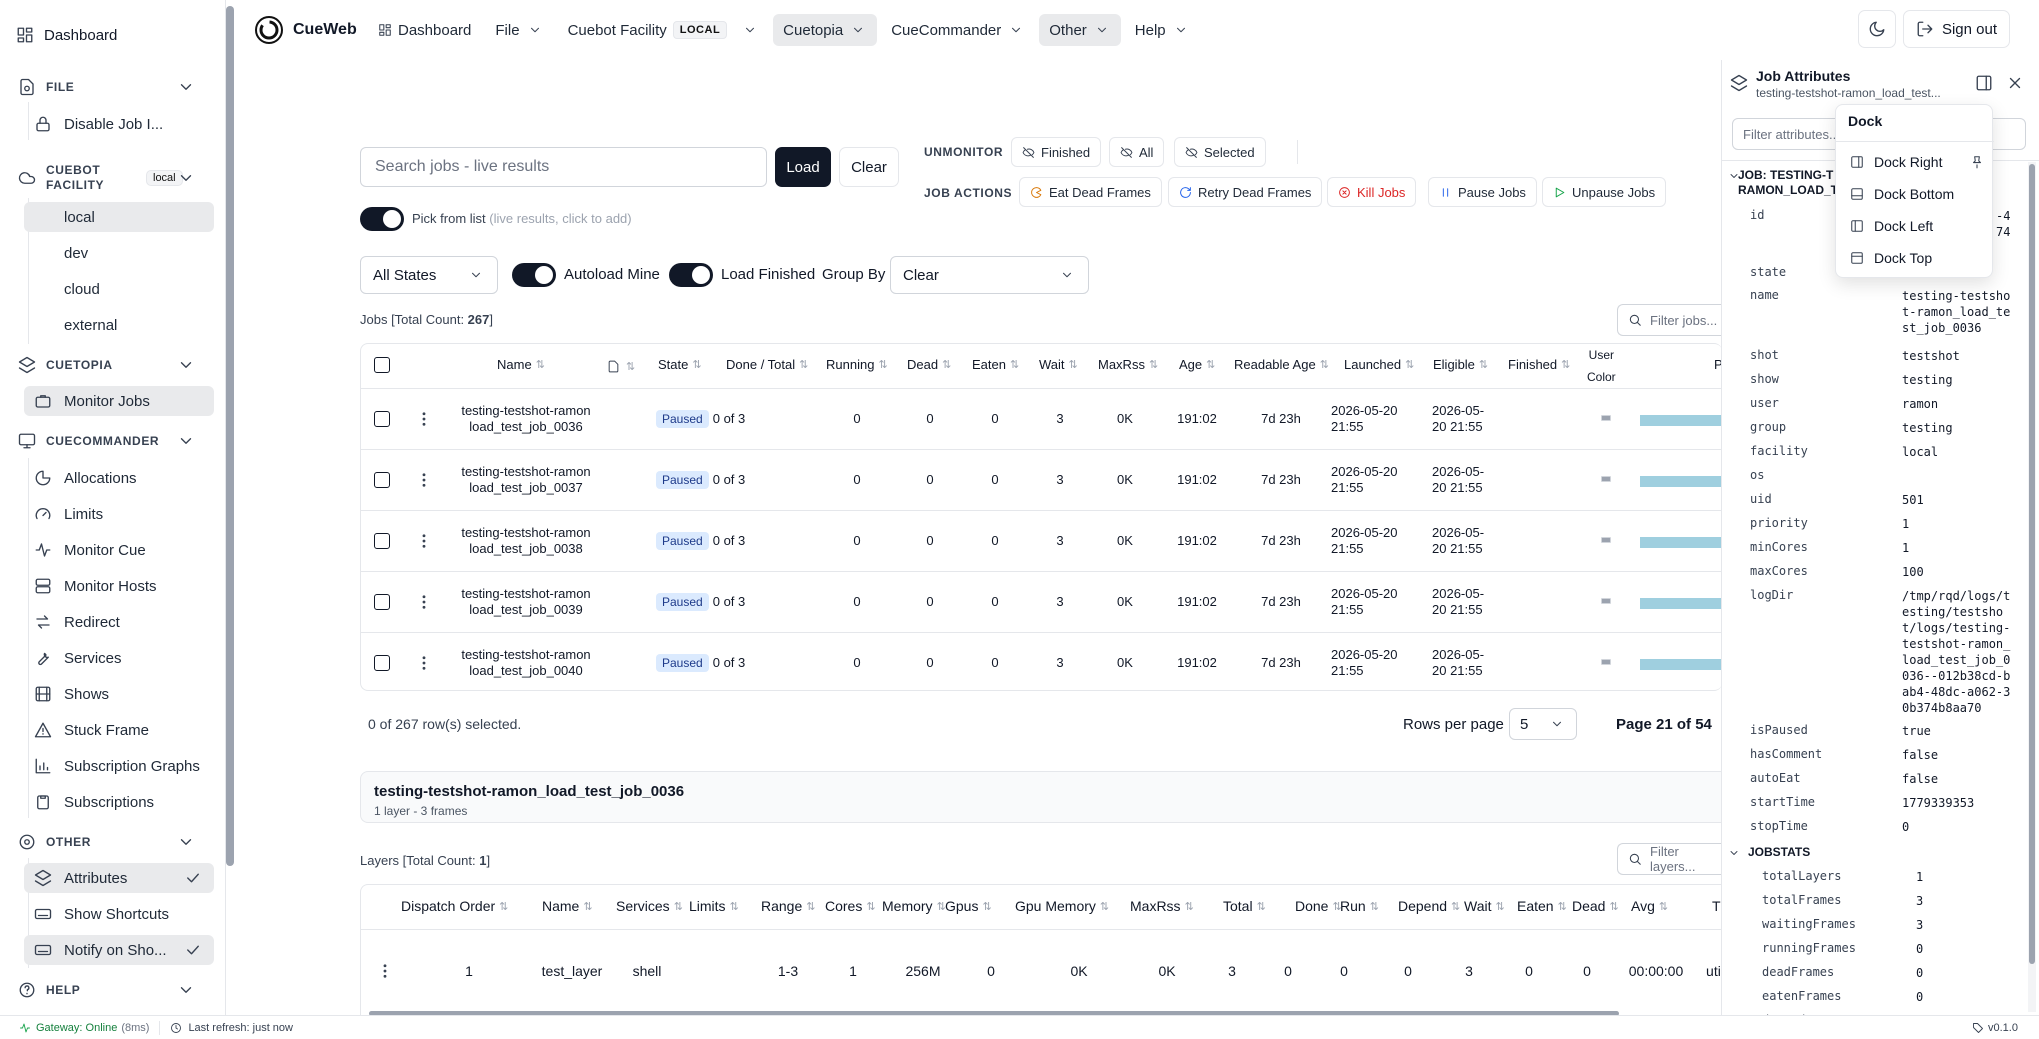 This screenshot has width=2039, height=1039. Describe the element at coordinates (1090, 192) in the screenshot. I see `eat-dead-frames-button: Eat Dead Frames` at that location.